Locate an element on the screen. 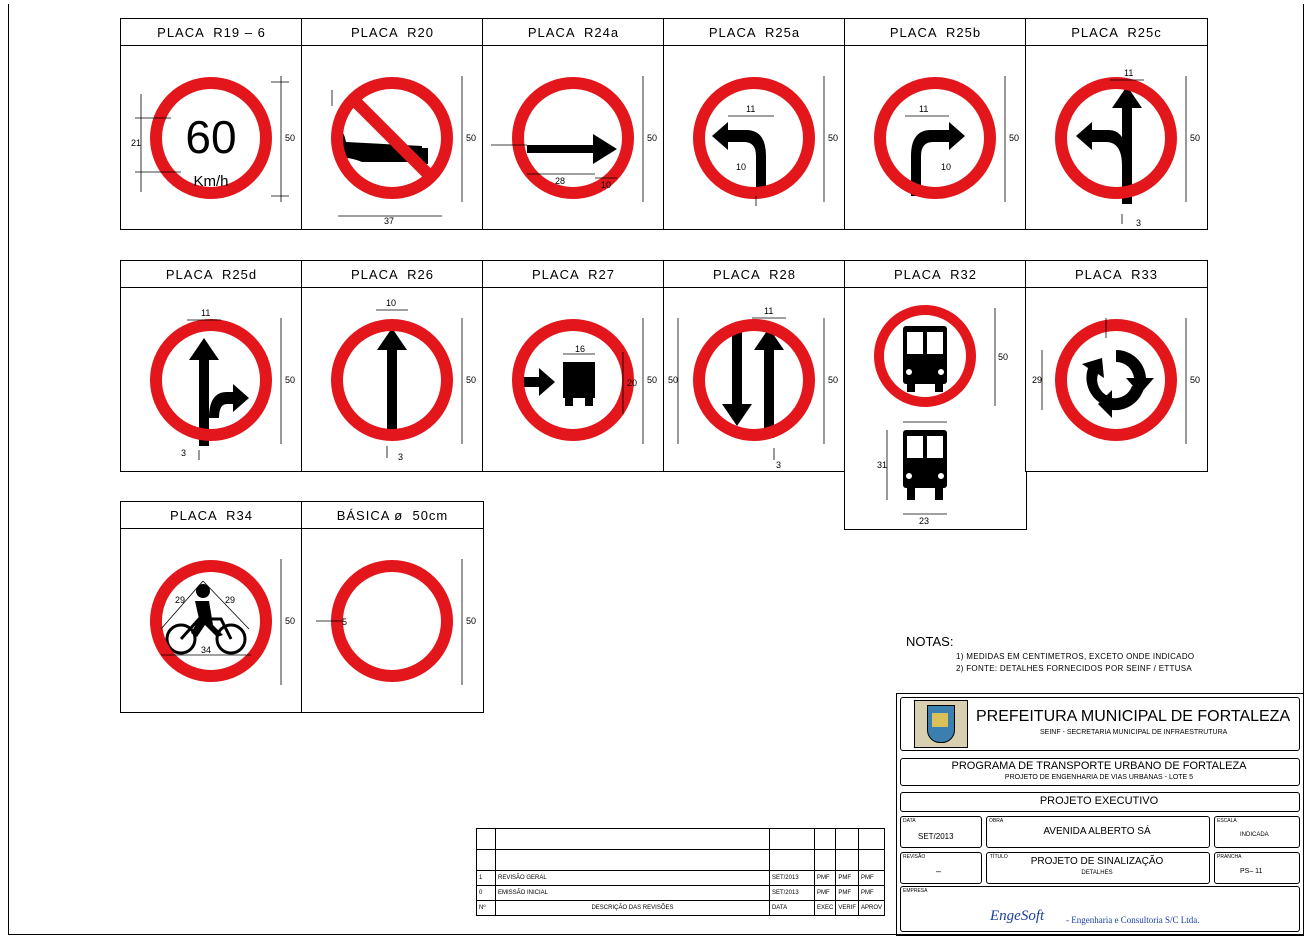  sign-label: PLACA R28 is located at coordinates (754, 274).